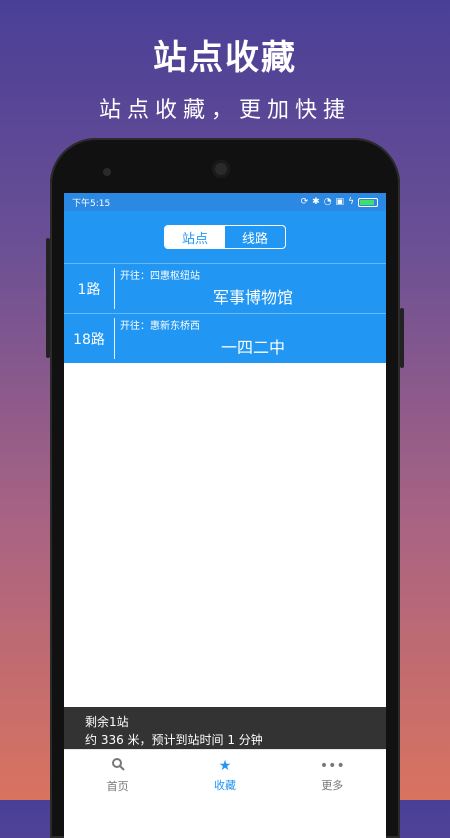 This screenshot has width=450, height=838. Describe the element at coordinates (117, 786) in the screenshot. I see `nav-home-label: 首页` at that location.